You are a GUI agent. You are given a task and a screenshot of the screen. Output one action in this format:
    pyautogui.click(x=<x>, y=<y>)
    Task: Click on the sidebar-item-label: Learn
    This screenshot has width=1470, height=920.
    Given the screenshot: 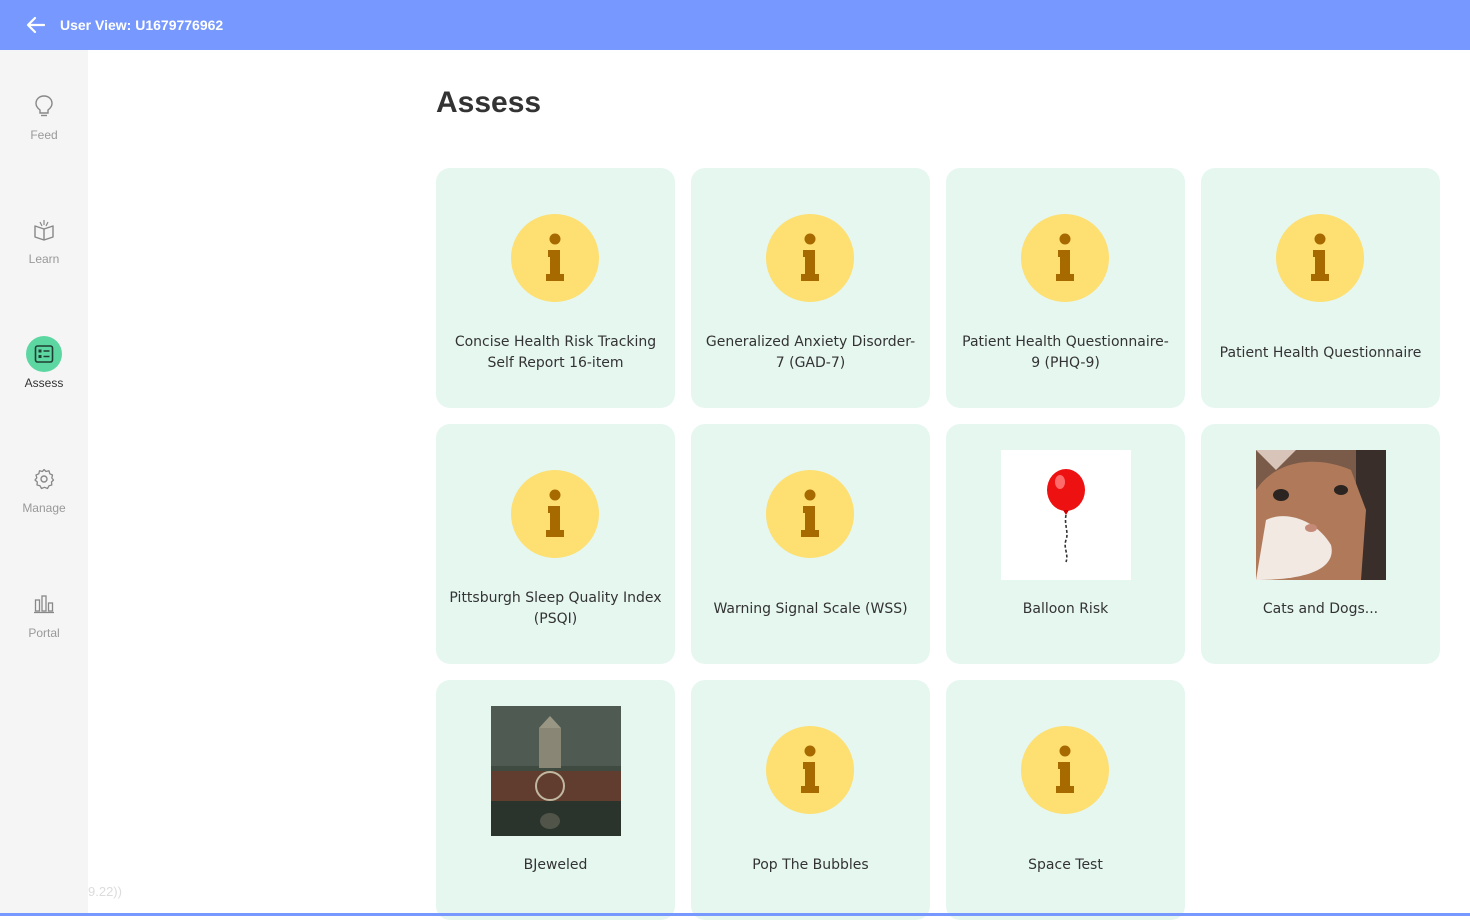 What is the action you would take?
    pyautogui.click(x=44, y=259)
    